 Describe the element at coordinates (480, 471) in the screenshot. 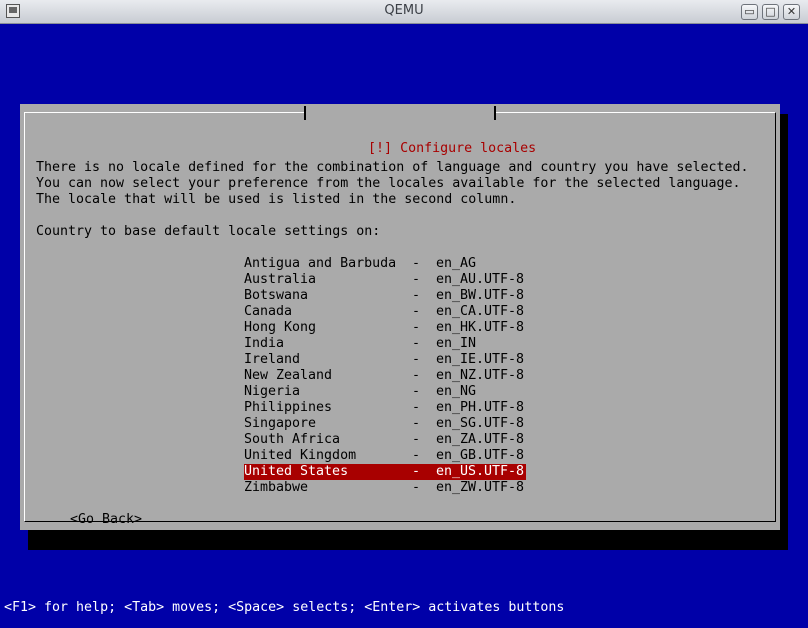

I see `locale-code: en_US.UTF-8` at that location.